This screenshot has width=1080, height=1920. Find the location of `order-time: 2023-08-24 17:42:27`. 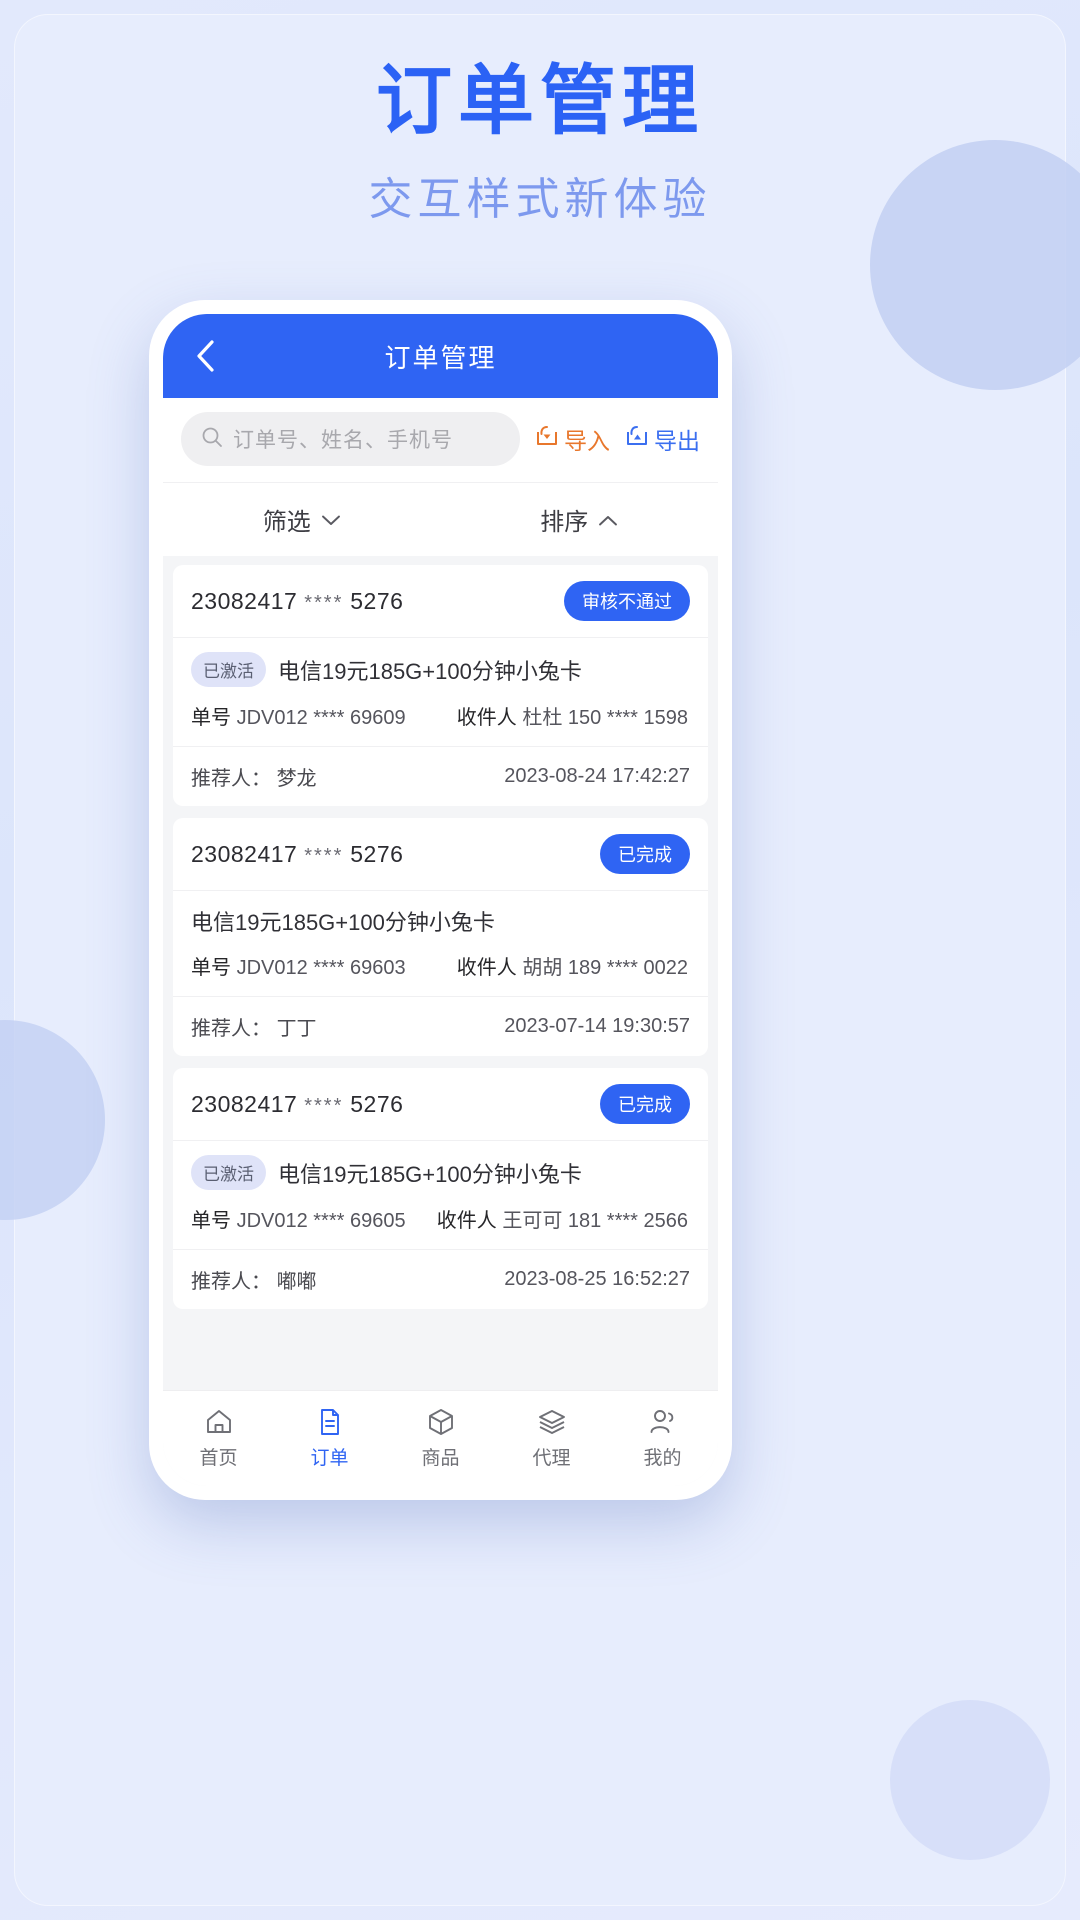

order-time: 2023-08-24 17:42:27 is located at coordinates (597, 776).